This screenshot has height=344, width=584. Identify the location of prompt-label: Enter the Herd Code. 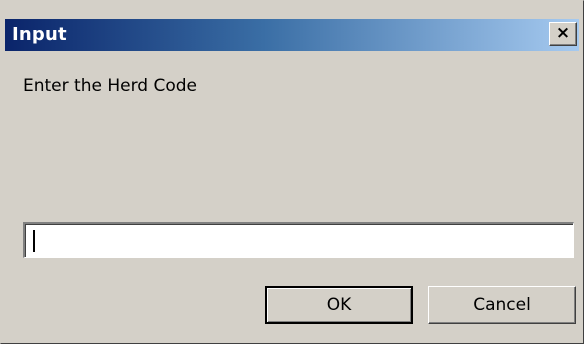
(110, 86).